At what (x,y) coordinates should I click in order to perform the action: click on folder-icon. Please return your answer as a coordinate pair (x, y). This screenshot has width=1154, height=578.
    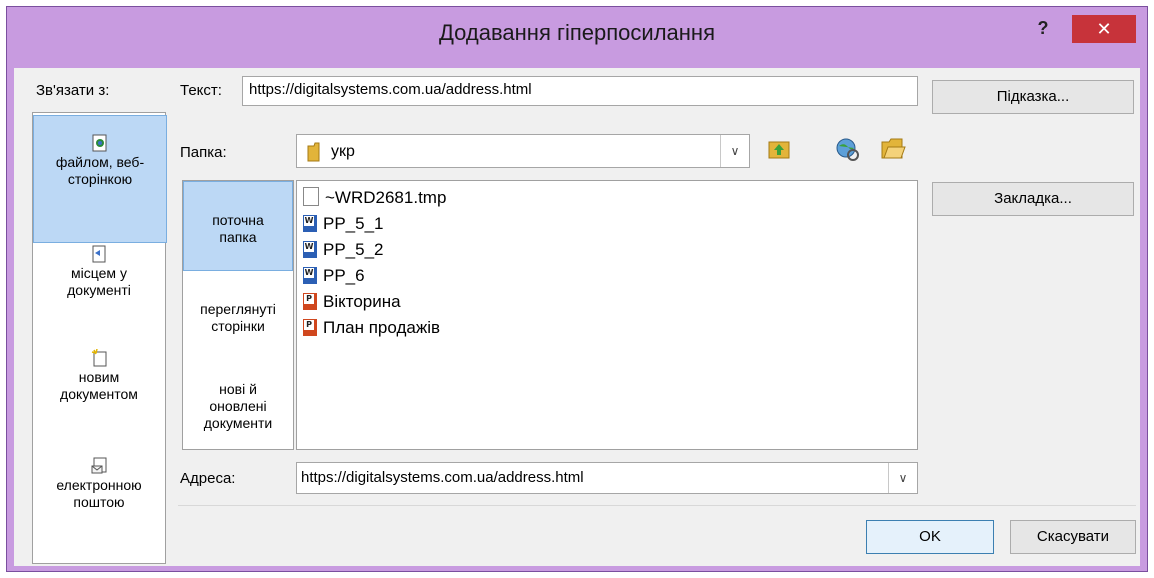
    Looking at the image, I should click on (315, 154).